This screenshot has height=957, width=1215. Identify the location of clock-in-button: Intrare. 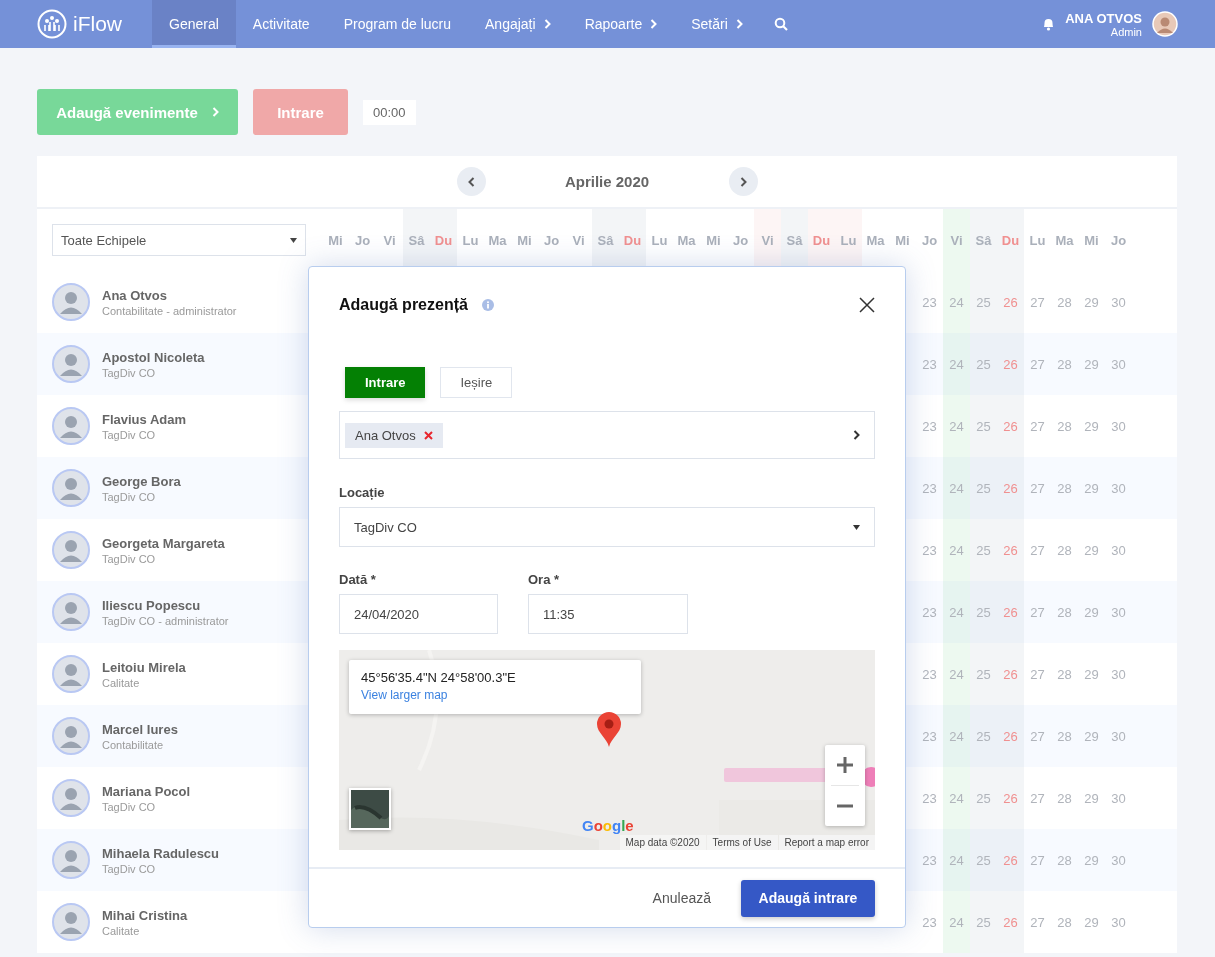
(300, 112).